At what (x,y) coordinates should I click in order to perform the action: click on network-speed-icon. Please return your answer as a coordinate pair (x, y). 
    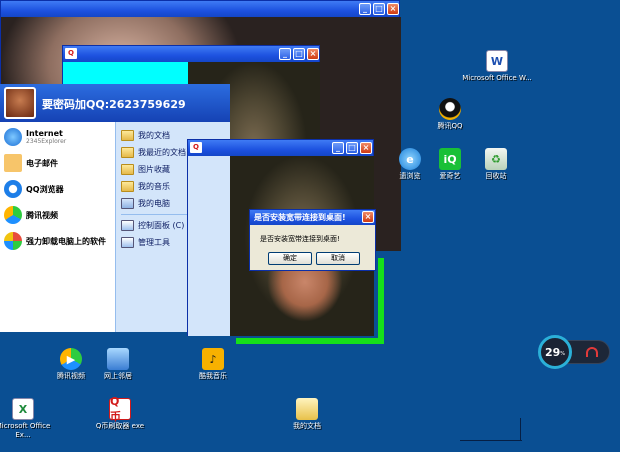
    Looking at the image, I should click on (592, 352).